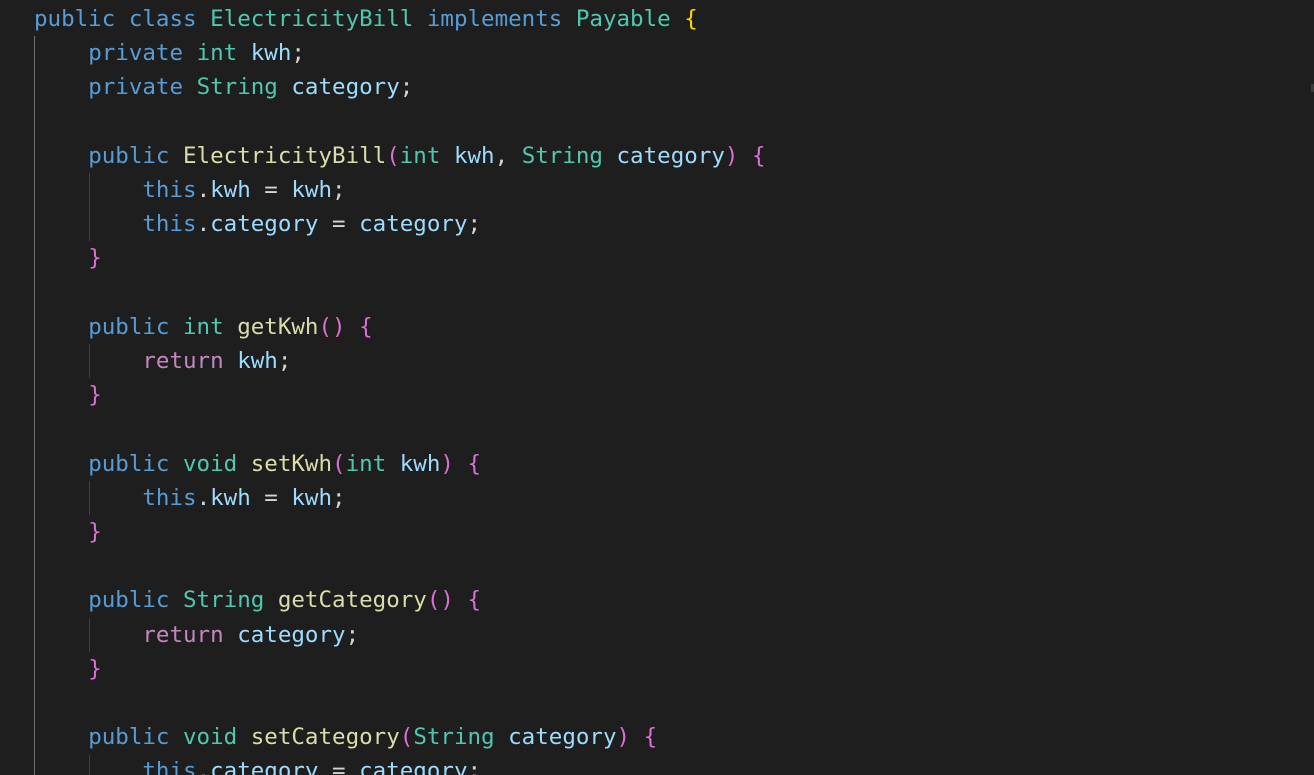 This screenshot has width=1314, height=775. I want to click on code-line: private String category;, so click(223, 87).